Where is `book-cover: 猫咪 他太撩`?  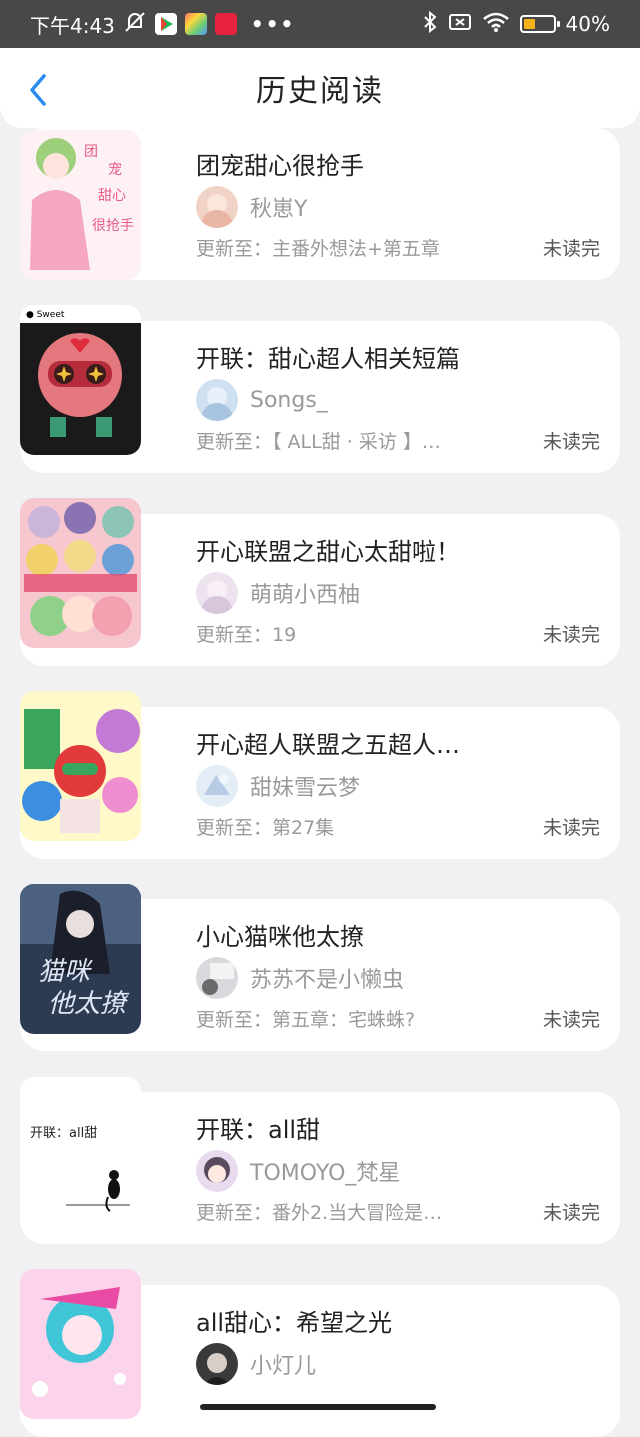
book-cover: 猫咪 他太撩 is located at coordinates (80, 959).